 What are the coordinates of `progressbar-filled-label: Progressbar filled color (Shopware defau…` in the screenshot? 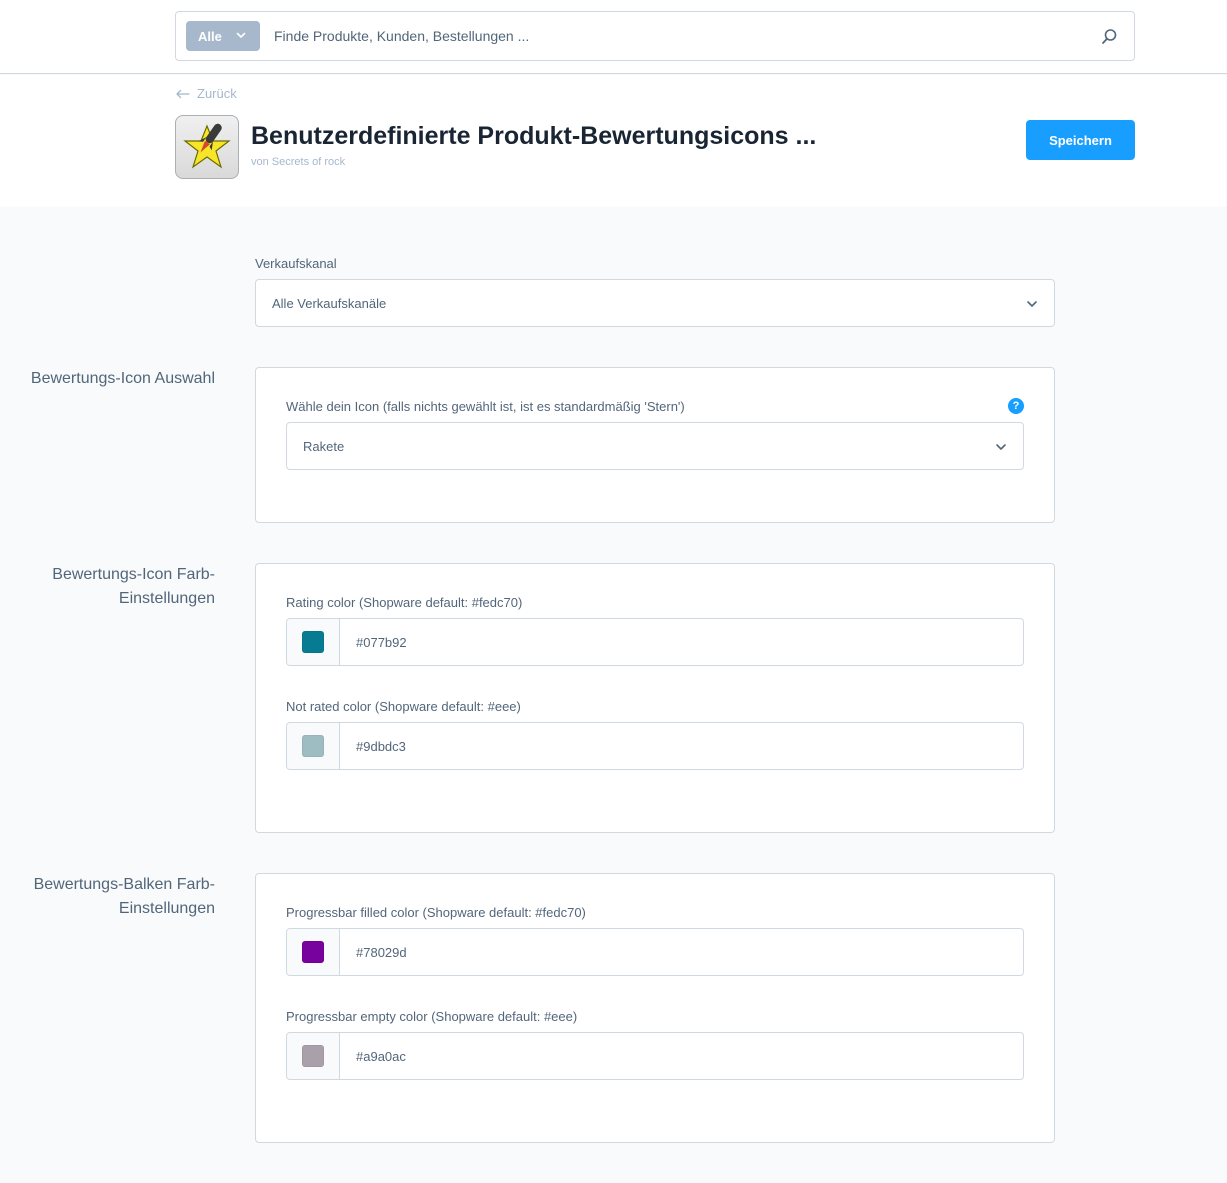 It's located at (436, 912).